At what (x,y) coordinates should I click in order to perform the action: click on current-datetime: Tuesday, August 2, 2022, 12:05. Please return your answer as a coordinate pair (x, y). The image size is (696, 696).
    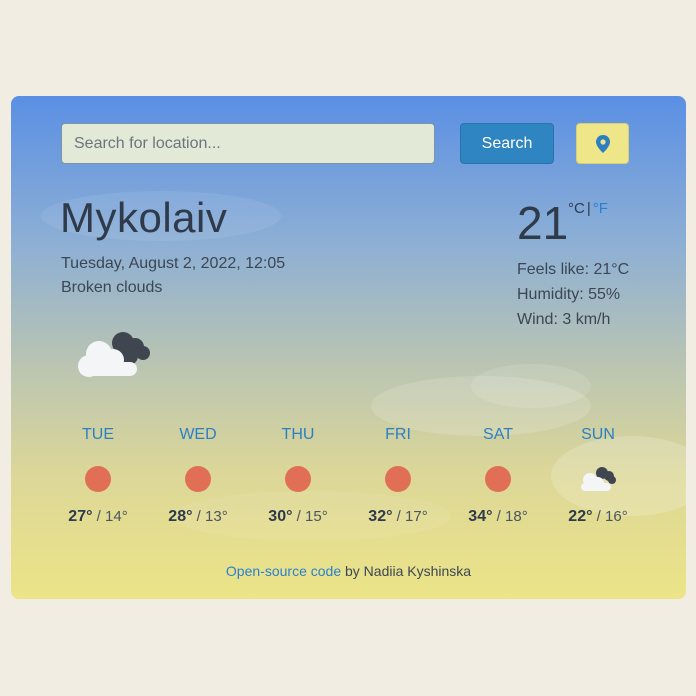
    Looking at the image, I should click on (173, 263).